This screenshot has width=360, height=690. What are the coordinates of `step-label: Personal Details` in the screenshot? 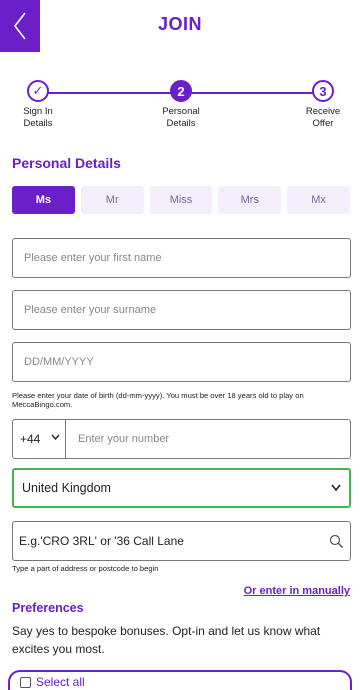 It's located at (181, 117).